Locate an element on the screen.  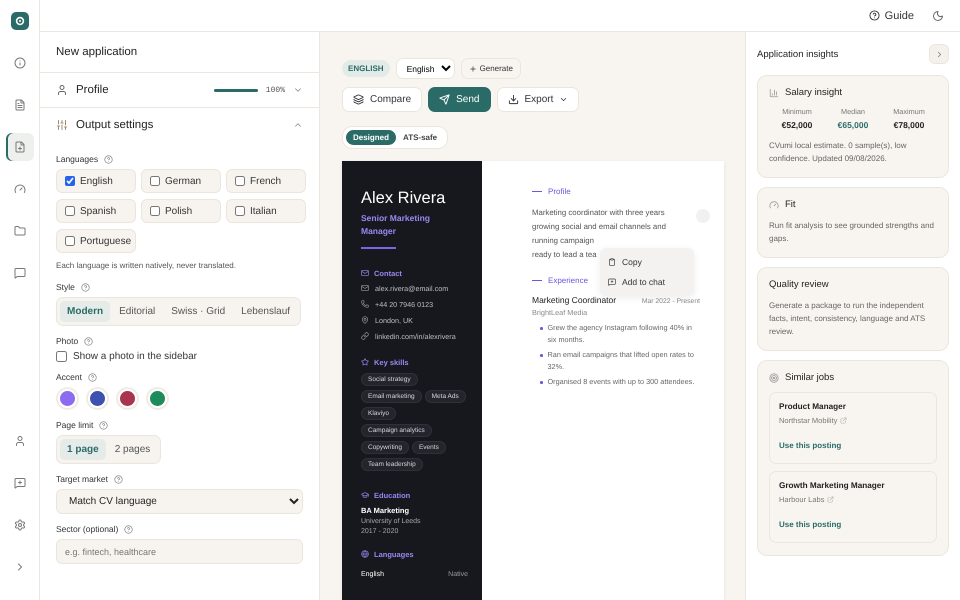
language-select: English is located at coordinates (425, 68).